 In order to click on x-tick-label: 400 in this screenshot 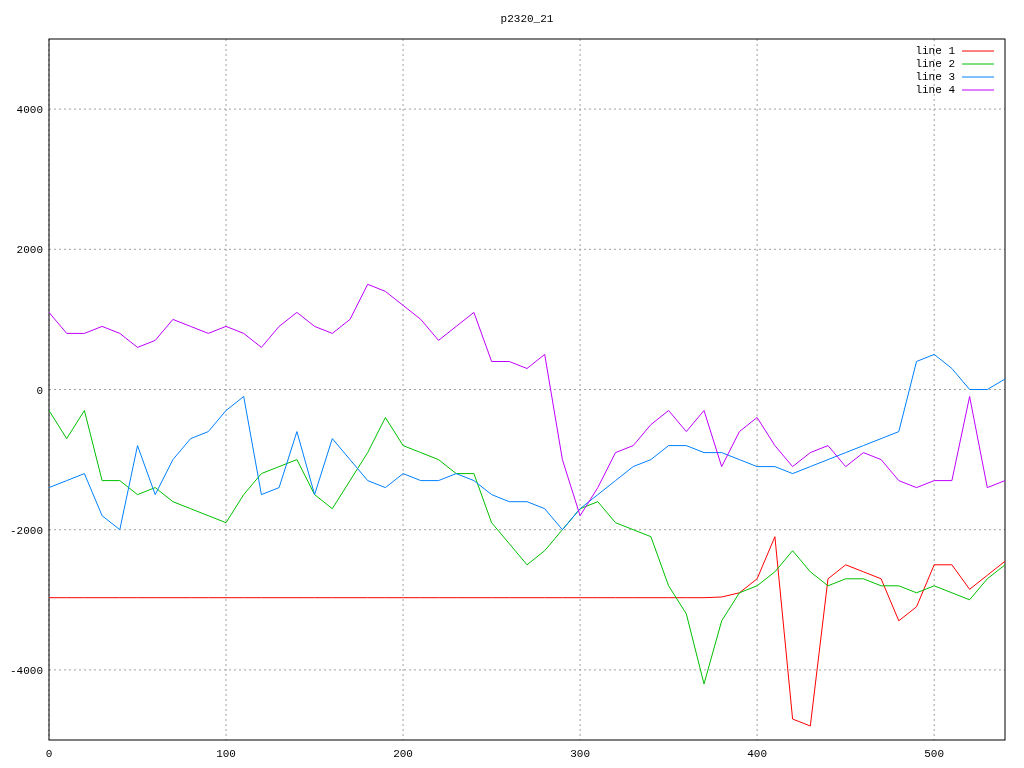, I will do `click(757, 754)`.